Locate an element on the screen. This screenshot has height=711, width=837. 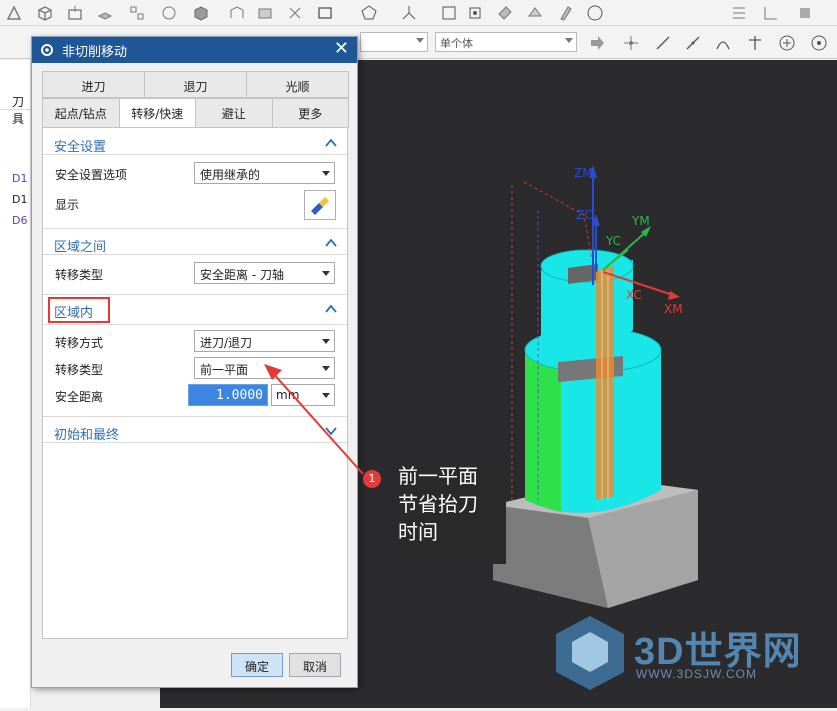
annotation-line: 节省抬刀 is located at coordinates (438, 504).